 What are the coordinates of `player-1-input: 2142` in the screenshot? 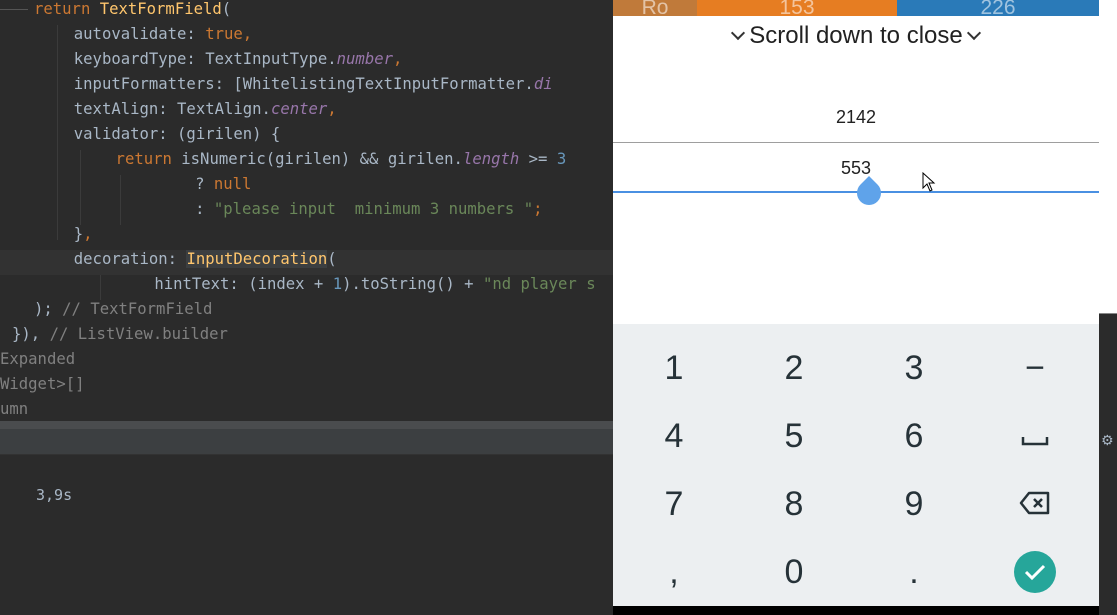 It's located at (856, 117).